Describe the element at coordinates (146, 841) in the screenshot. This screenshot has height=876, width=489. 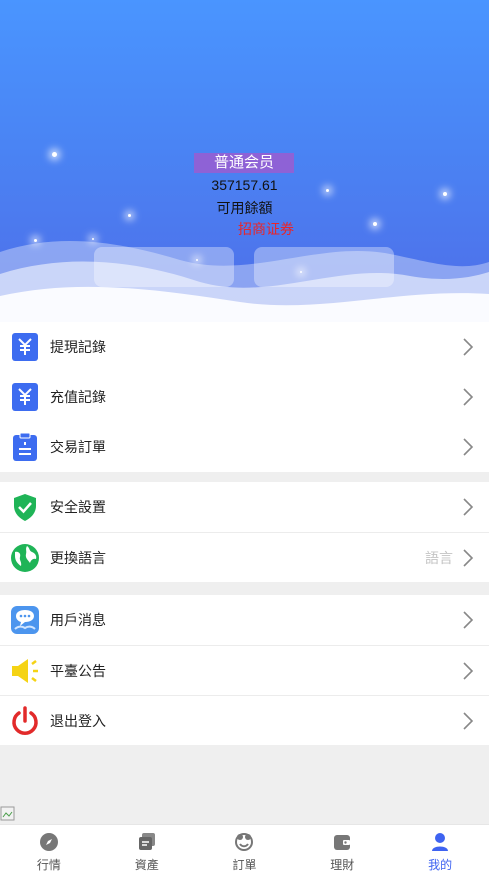
I see `wallet-cards-icon` at that location.